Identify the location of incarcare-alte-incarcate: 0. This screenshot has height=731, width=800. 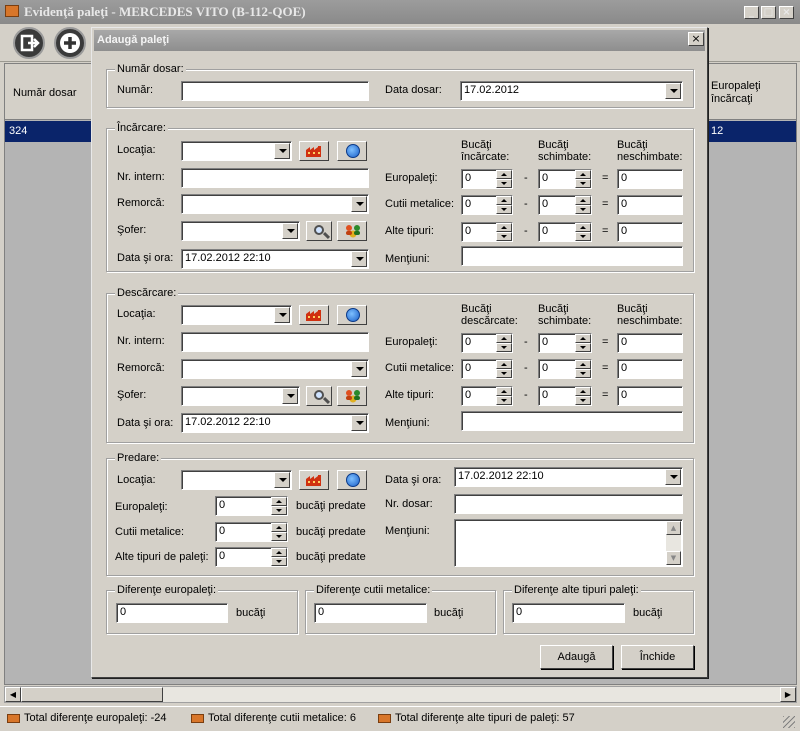
(487, 232).